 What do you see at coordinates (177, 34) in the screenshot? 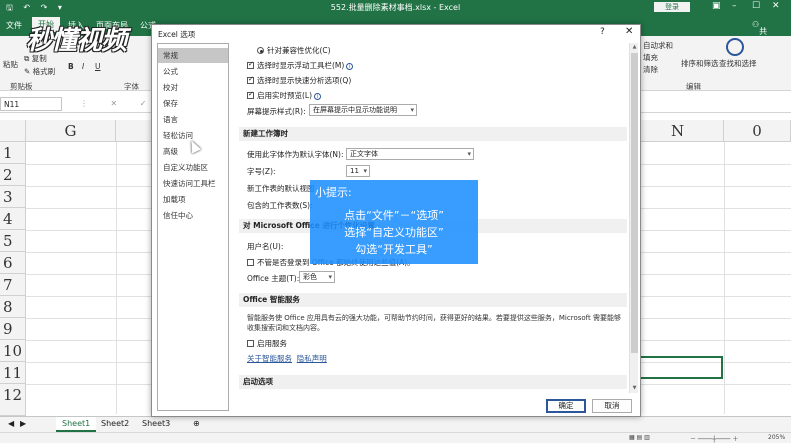
I see `dialog-title: Excel 选项` at bounding box center [177, 34].